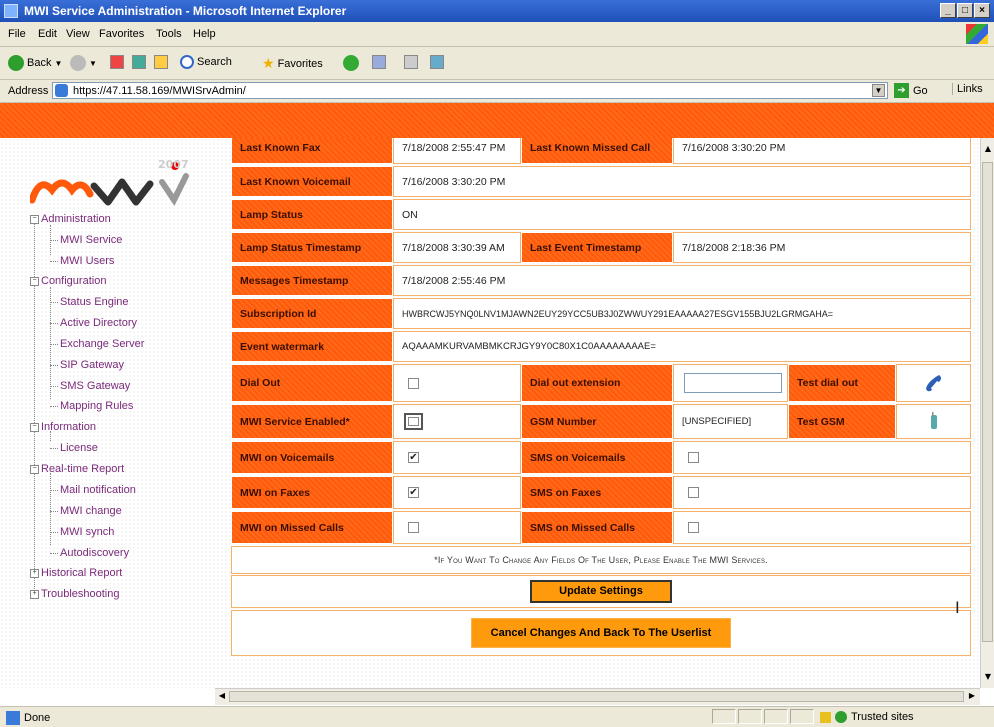 The width and height of the screenshot is (994, 727). What do you see at coordinates (102, 344) in the screenshot?
I see `tree-label: Exchange Server` at bounding box center [102, 344].